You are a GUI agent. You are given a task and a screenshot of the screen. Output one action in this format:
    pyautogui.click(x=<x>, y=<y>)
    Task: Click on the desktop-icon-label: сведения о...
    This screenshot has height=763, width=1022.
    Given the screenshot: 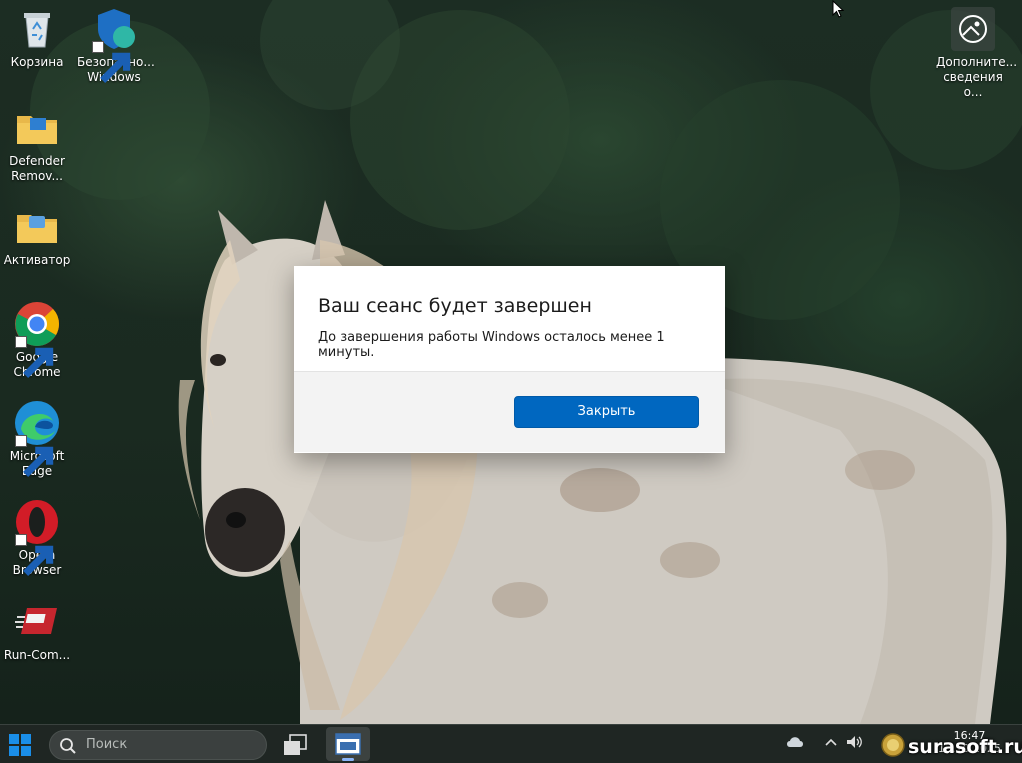 What is the action you would take?
    pyautogui.click(x=973, y=84)
    